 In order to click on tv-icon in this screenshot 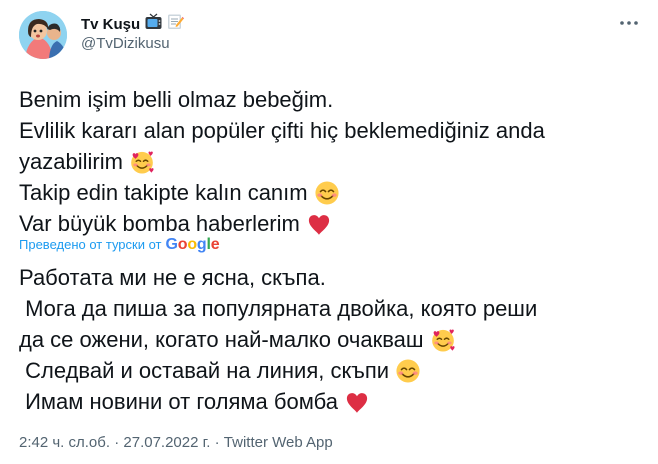, I will do `click(153, 24)`.